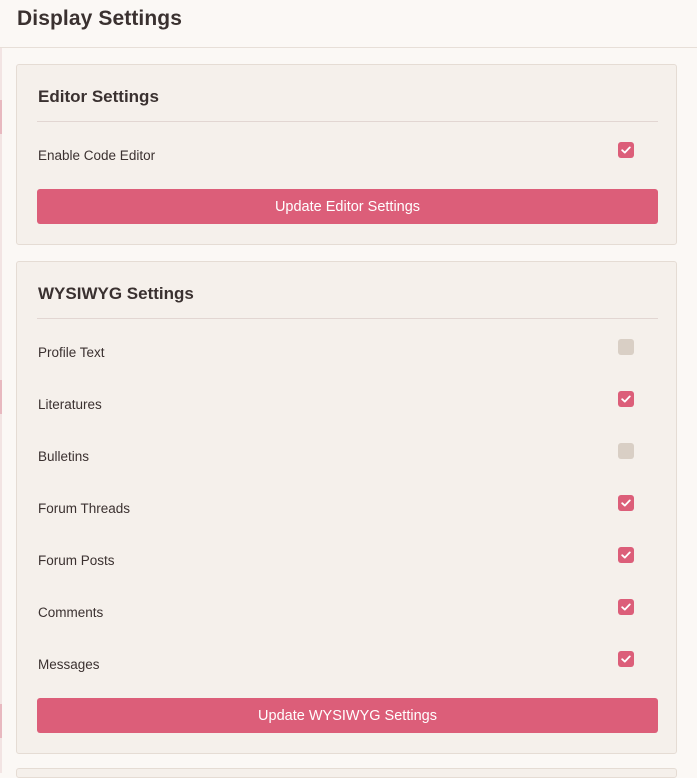  Describe the element at coordinates (347, 715) in the screenshot. I see `update-wysiwyg-settings-button: Update WYSIWYG Settings` at that location.